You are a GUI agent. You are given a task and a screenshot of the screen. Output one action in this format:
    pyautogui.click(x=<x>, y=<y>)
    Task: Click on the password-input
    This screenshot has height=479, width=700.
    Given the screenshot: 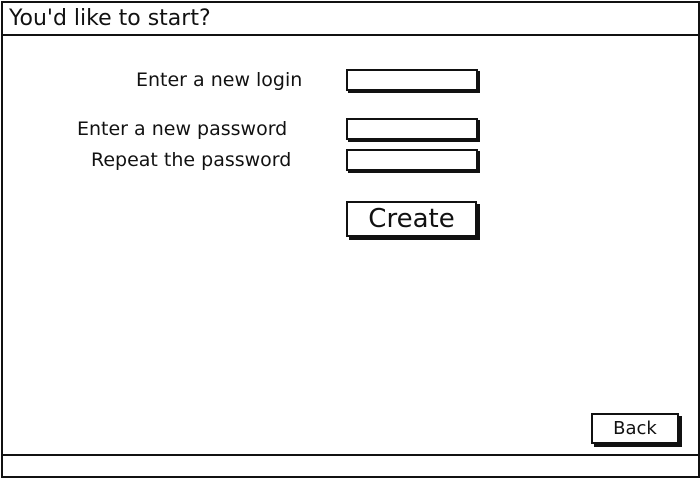 What is the action you would take?
    pyautogui.click(x=412, y=129)
    